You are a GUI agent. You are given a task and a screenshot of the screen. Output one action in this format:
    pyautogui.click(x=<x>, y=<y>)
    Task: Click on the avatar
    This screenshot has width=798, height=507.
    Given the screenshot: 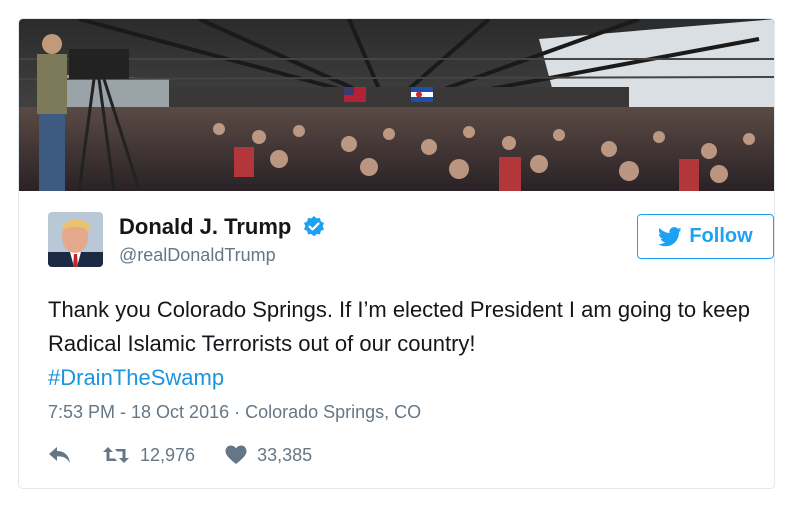 What is the action you would take?
    pyautogui.click(x=75, y=239)
    